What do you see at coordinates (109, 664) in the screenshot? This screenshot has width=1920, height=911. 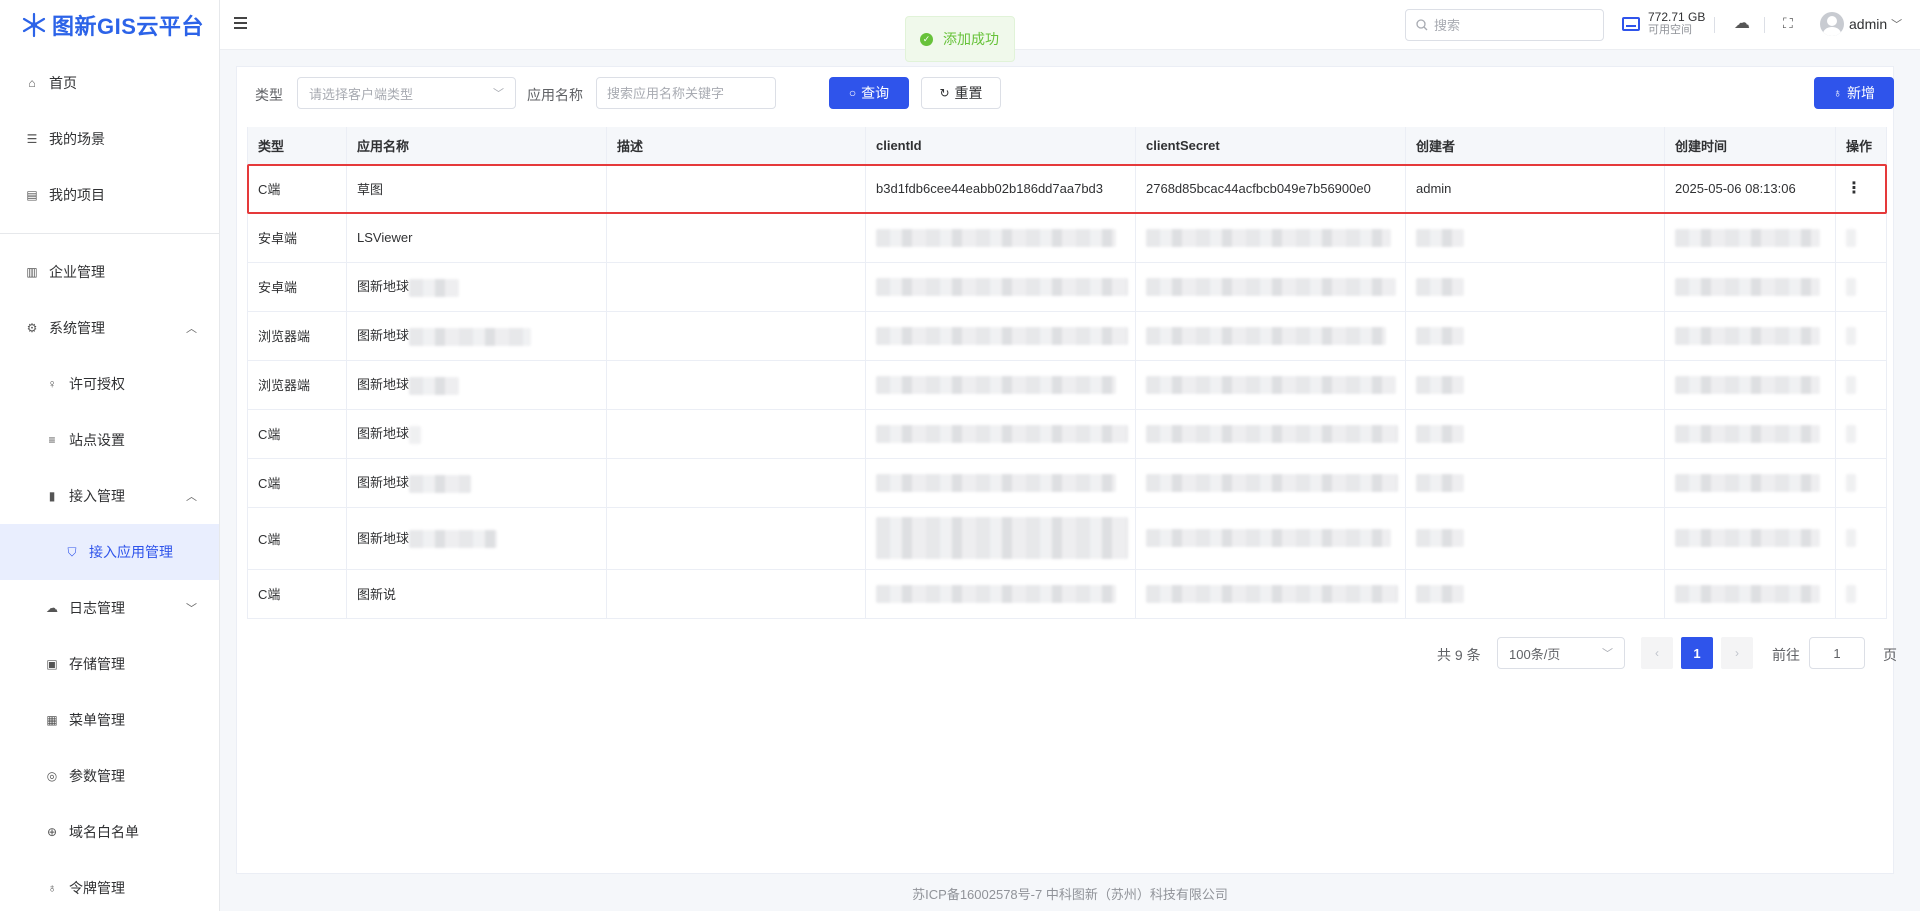 I see `sidebar-item-storage: ▣ 存储管理` at bounding box center [109, 664].